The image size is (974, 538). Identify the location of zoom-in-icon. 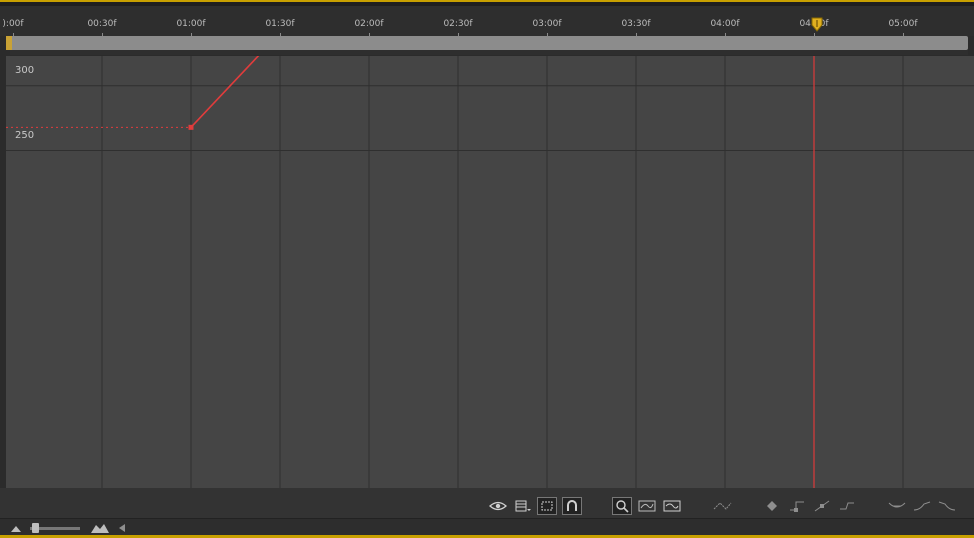
(100, 528).